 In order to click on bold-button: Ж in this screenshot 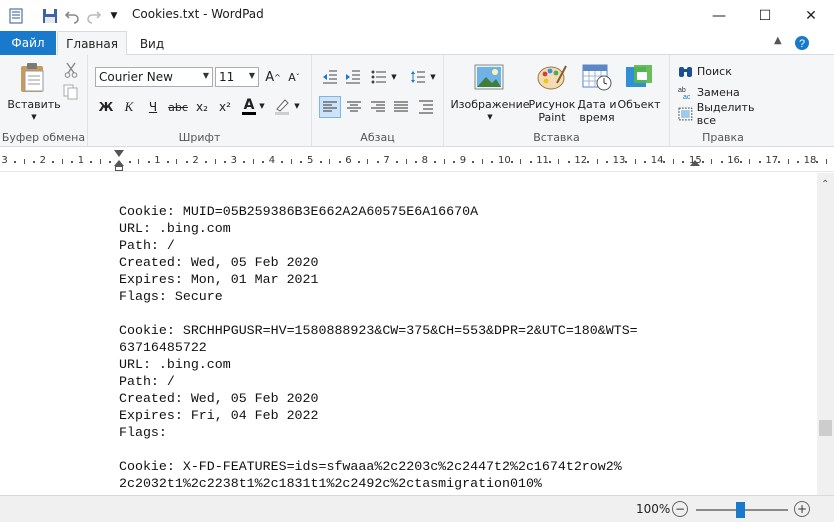, I will do `click(106, 107)`.